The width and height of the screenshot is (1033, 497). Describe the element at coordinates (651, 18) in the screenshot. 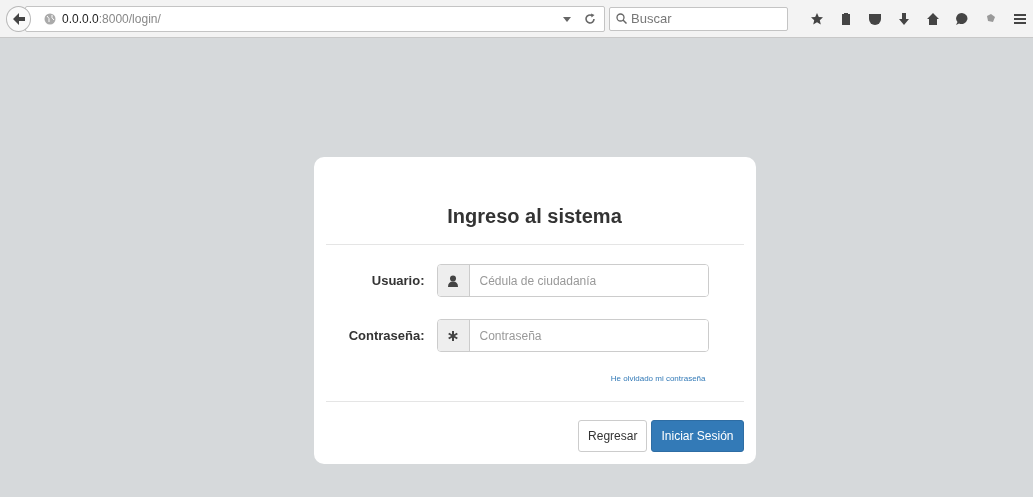

I see `search-placeholder: Buscar` at that location.